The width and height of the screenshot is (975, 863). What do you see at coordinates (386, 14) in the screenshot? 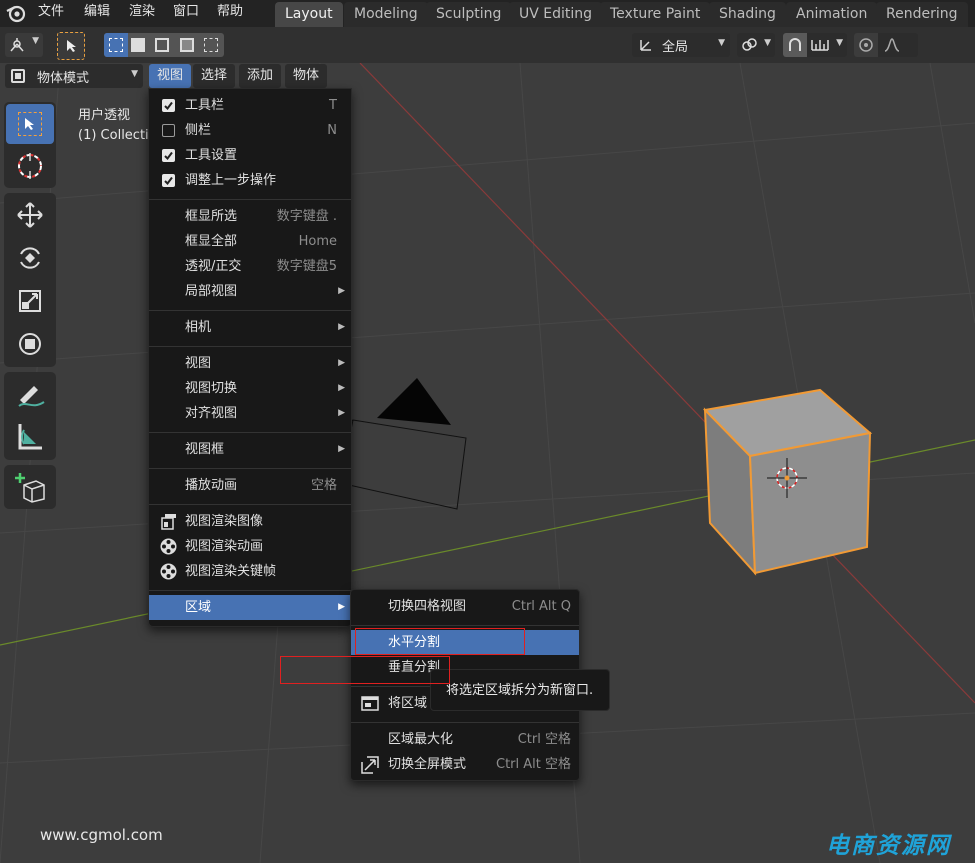
I see `tab-modeling: Modeling` at bounding box center [386, 14].